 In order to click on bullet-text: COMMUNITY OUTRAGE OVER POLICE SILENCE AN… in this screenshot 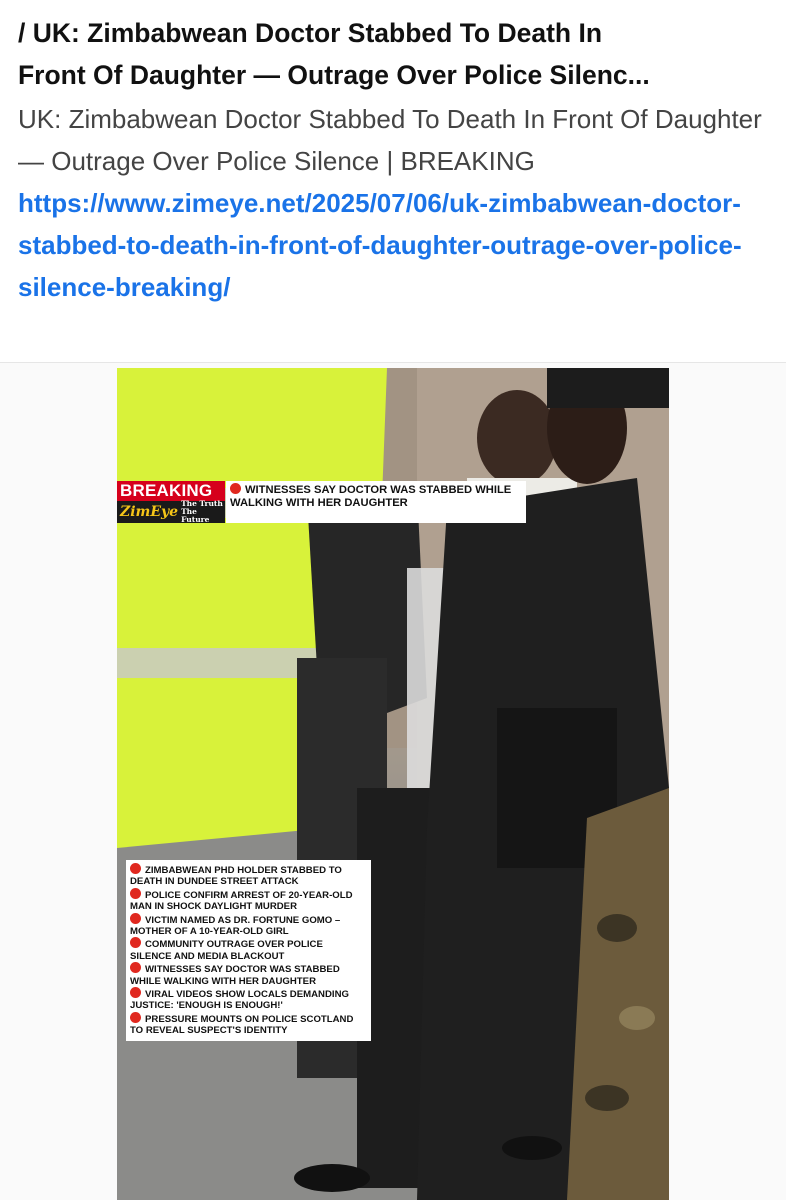, I will do `click(226, 950)`.